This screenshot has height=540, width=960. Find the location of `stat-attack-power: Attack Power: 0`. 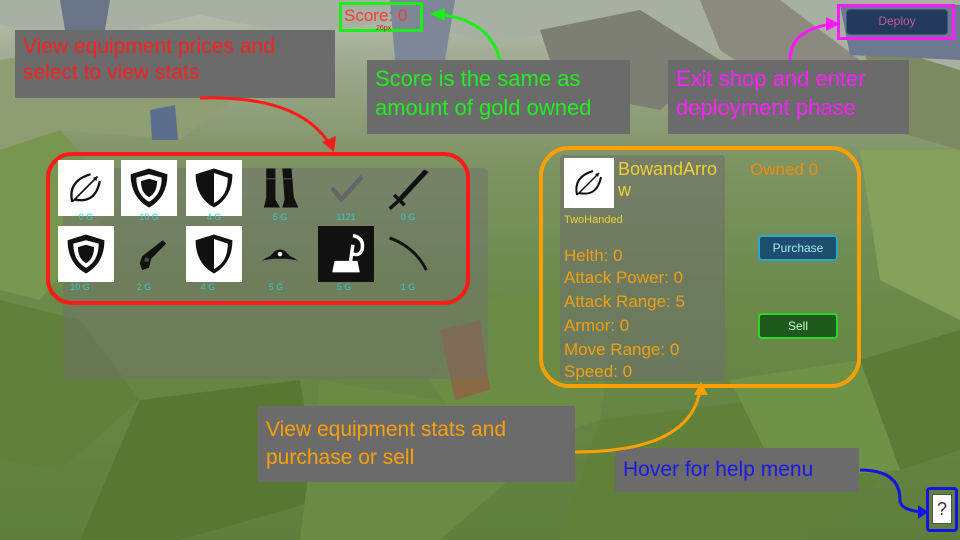

stat-attack-power: Attack Power: 0 is located at coordinates (624, 277).